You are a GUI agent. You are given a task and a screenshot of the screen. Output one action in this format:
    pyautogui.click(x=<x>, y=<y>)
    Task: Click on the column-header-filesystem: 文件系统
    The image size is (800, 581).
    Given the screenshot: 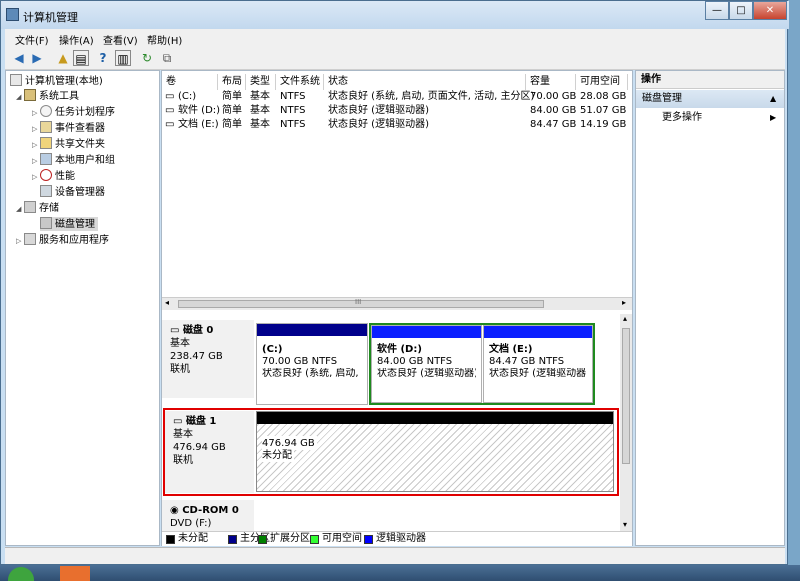 What is the action you would take?
    pyautogui.click(x=300, y=82)
    